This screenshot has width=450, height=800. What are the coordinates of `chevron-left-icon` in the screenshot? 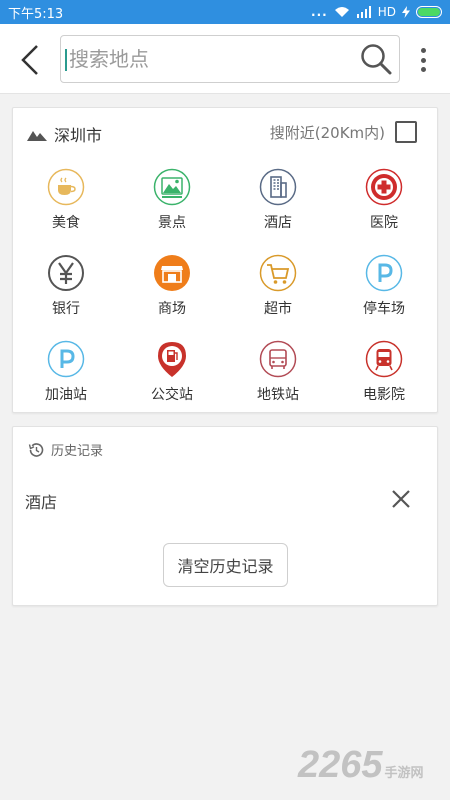 It's located at (29, 60).